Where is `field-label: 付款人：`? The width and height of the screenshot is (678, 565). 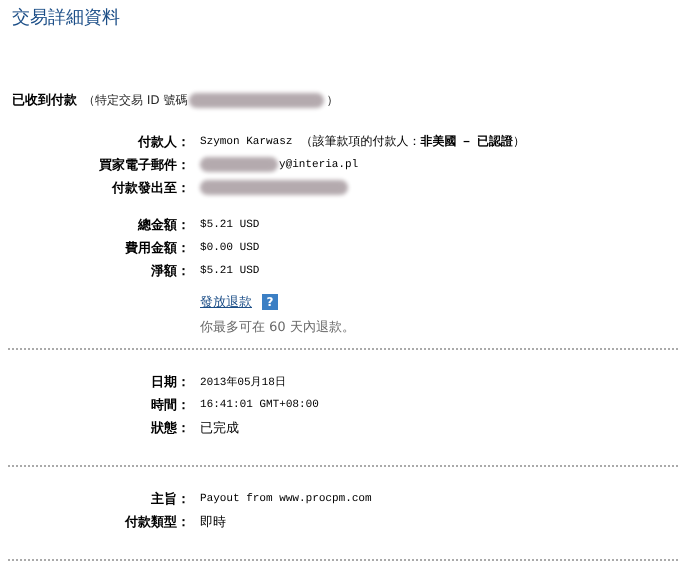
field-label: 付款人： is located at coordinates (163, 142).